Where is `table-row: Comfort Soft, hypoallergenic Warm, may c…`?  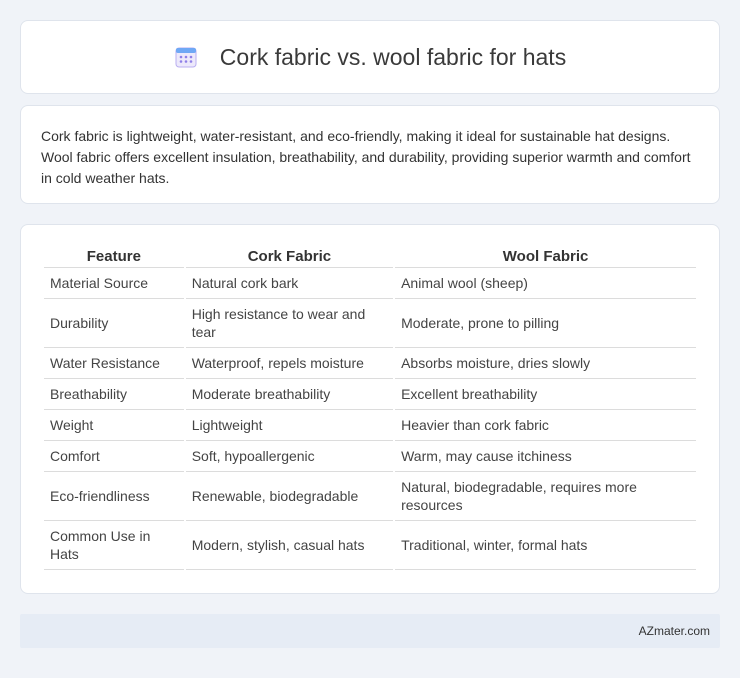
table-row: Comfort Soft, hypoallergenic Warm, may c… is located at coordinates (370, 456).